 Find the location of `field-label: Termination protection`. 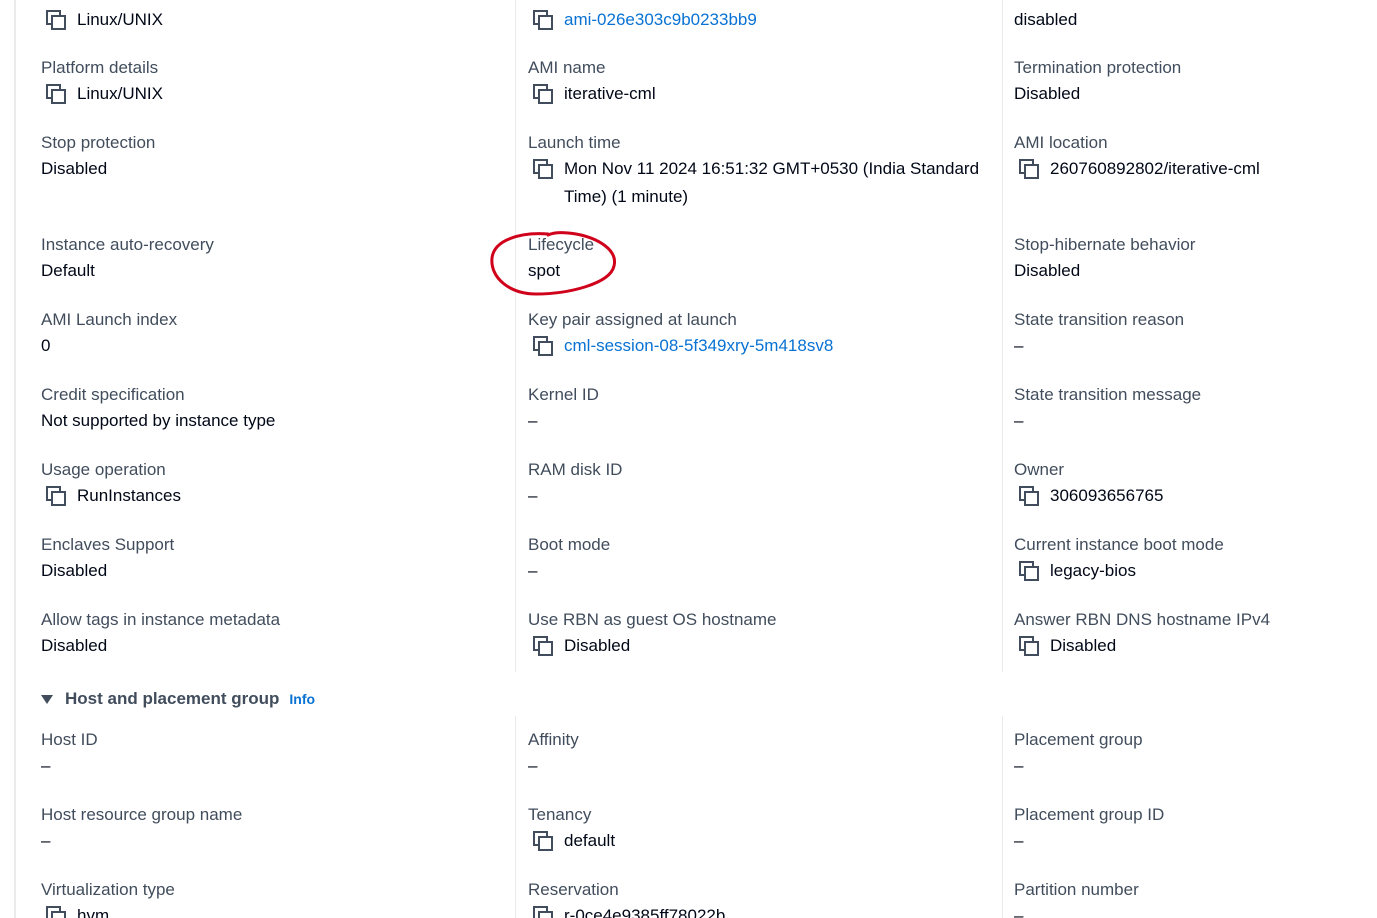

field-label: Termination protection is located at coordinates (1098, 67).